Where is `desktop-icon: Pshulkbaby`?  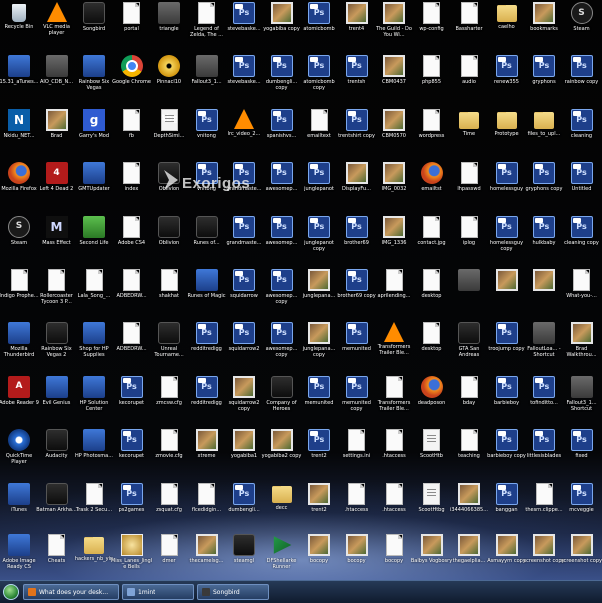
desktop-icon: Pshulkbaby is located at coordinates (544, 240).